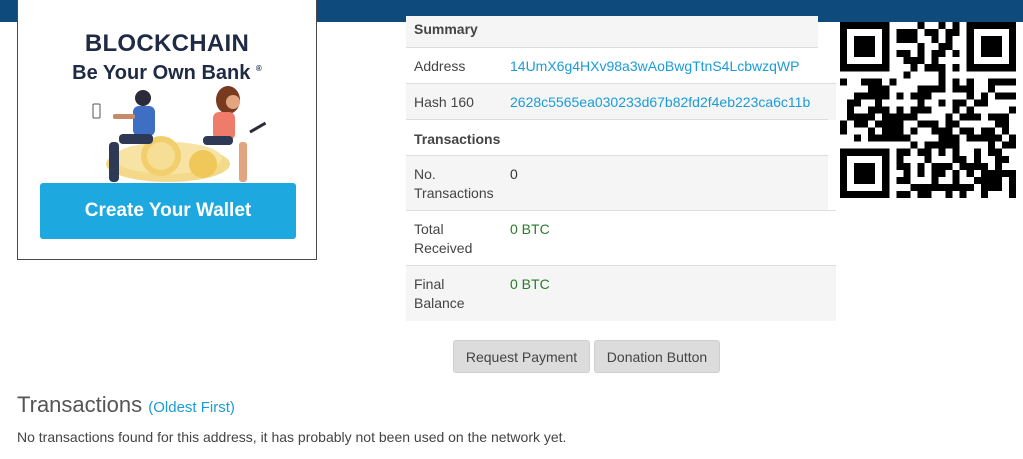 The image size is (1023, 459). What do you see at coordinates (612, 31) in the screenshot?
I see `summary-header-row: Summary` at bounding box center [612, 31].